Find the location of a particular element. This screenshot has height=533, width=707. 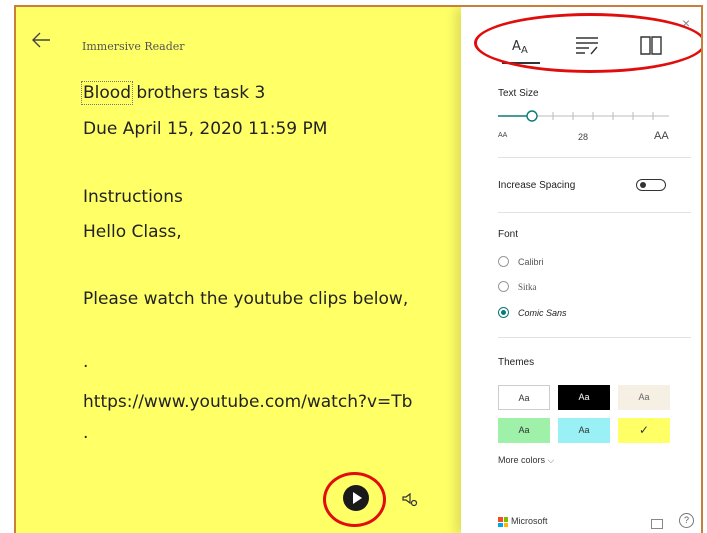

theme-swatch-selected: ✓ is located at coordinates (644, 430).